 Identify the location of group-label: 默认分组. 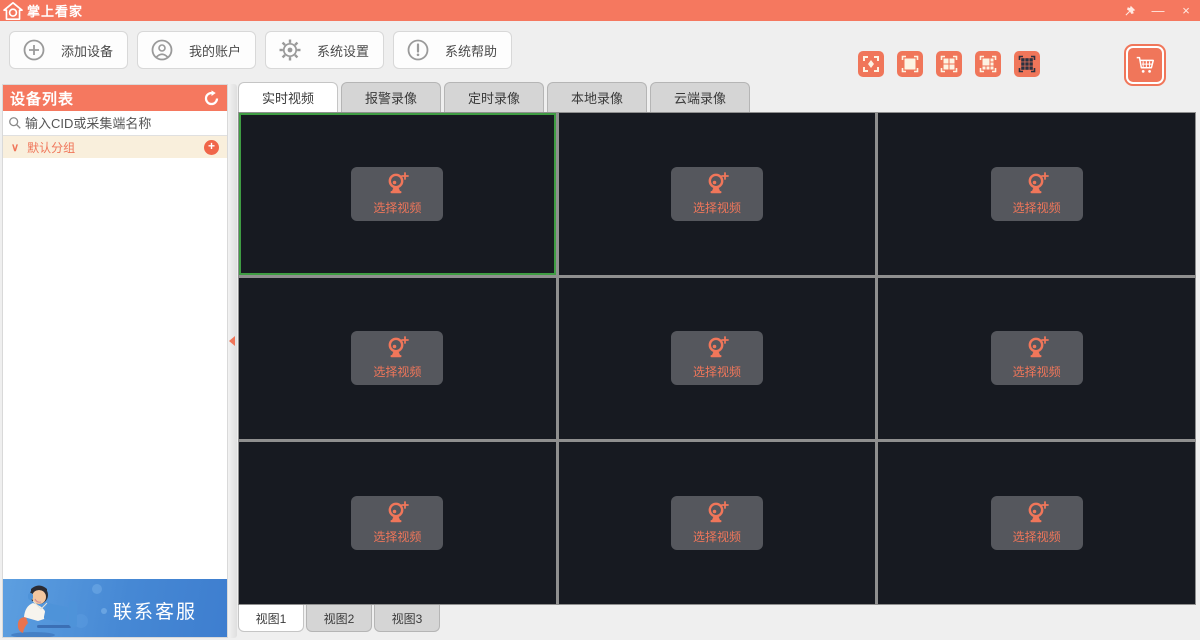
(51, 147).